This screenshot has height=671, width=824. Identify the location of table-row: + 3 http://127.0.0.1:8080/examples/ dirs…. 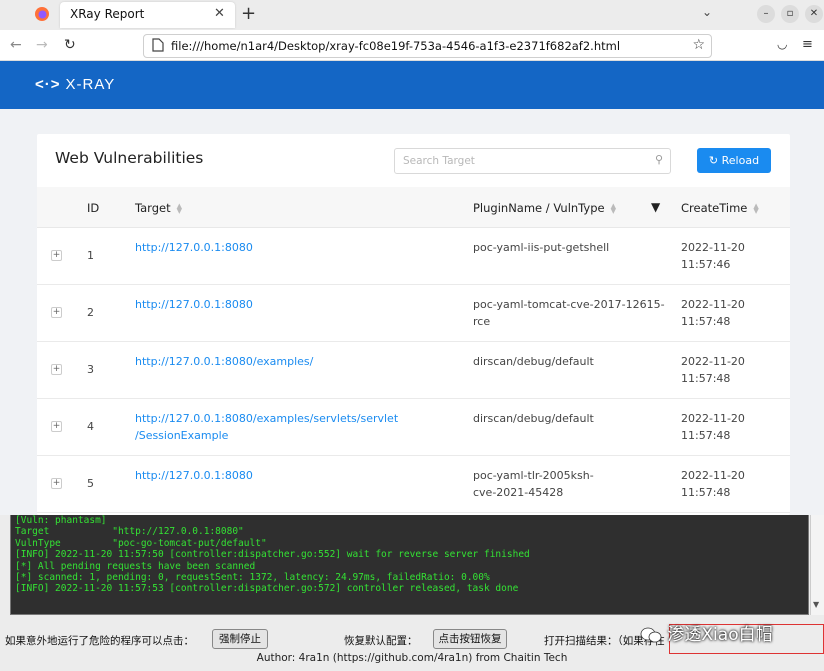
(413, 370).